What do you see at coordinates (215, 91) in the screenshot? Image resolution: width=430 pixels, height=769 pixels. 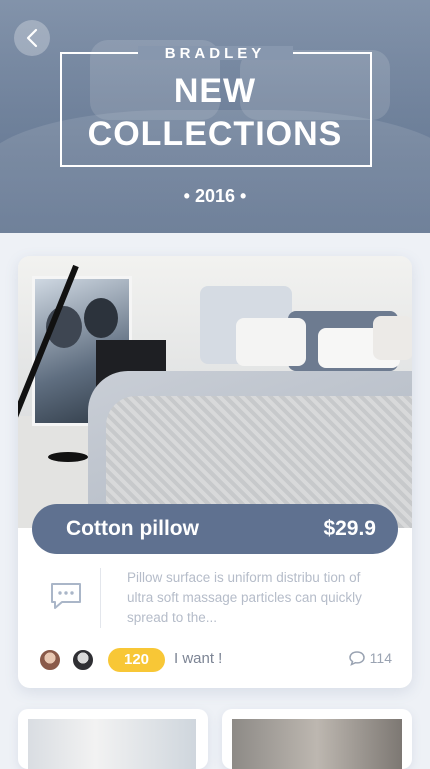 I see `collection-title-line1: NEW` at bounding box center [215, 91].